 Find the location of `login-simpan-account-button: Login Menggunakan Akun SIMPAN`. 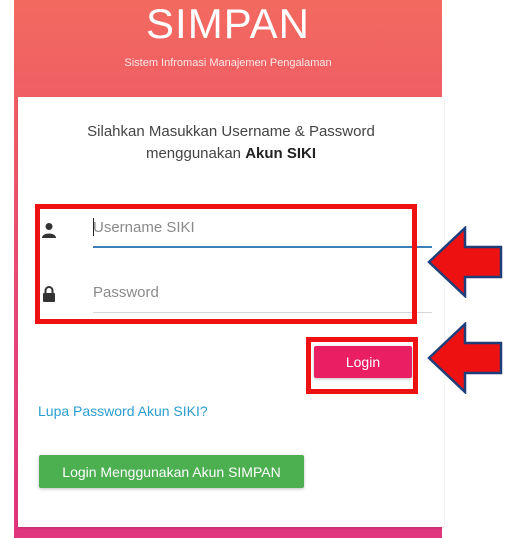

login-simpan-account-button: Login Menggunakan Akun SIMPAN is located at coordinates (171, 471).